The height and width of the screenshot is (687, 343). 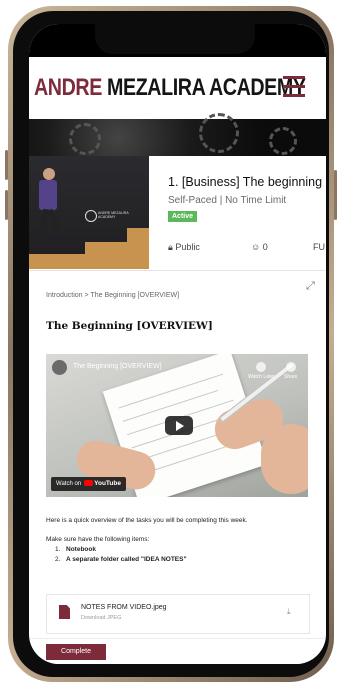 What do you see at coordinates (76, 652) in the screenshot?
I see `complete-button: Complete` at bounding box center [76, 652].